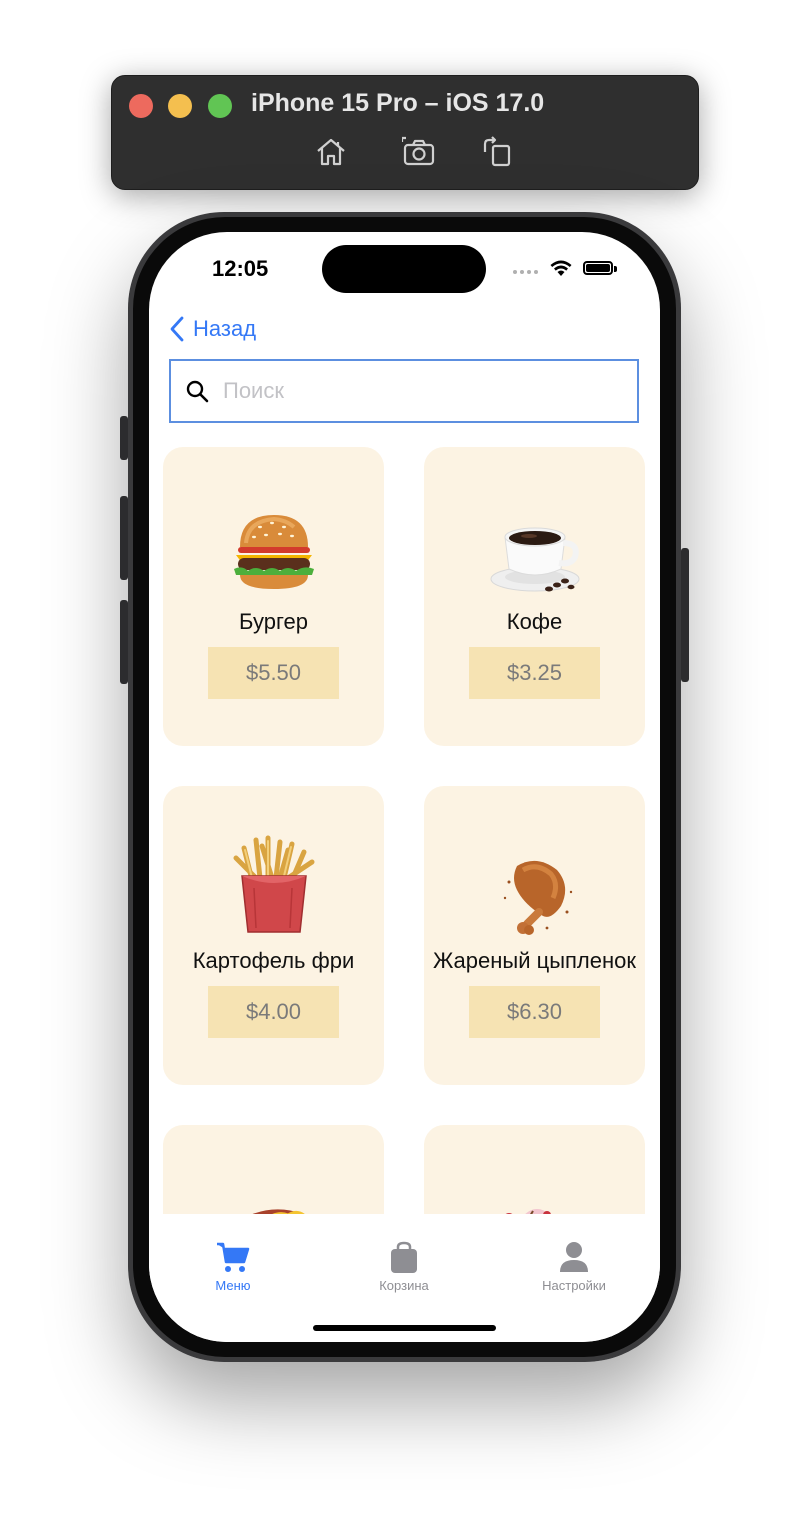 The height and width of the screenshot is (1514, 808). I want to click on menu-item-card: Бургер $5.50, so click(273, 596).